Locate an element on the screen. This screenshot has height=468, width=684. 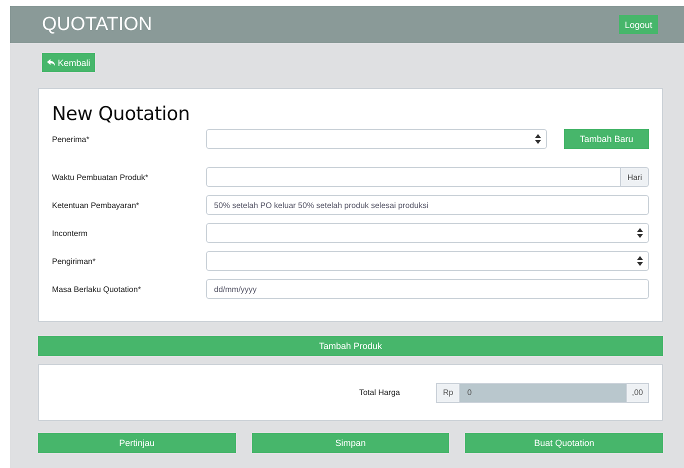
form-title: New Quotation is located at coordinates (121, 114).